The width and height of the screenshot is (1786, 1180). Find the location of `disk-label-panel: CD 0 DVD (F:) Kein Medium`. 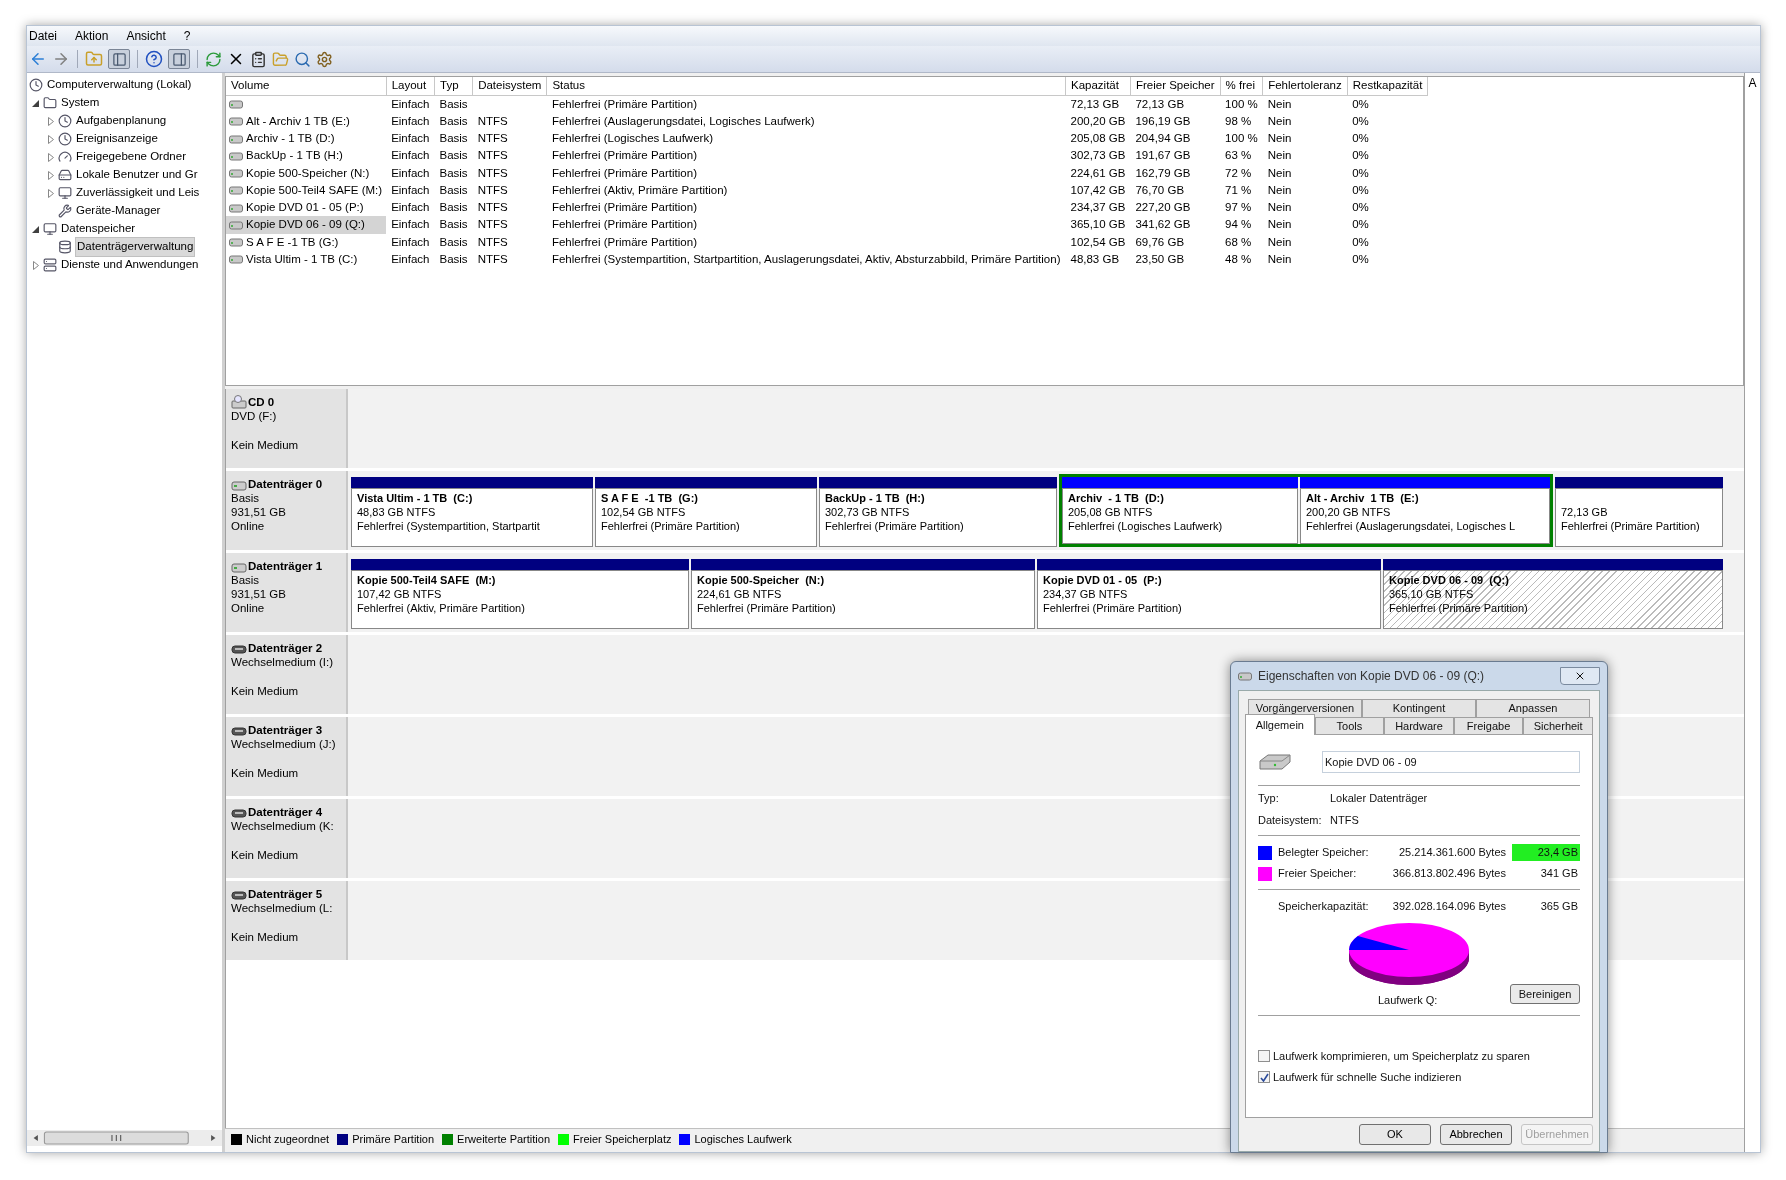

disk-label-panel: CD 0 DVD (F:) Kein Medium is located at coordinates (287, 428).